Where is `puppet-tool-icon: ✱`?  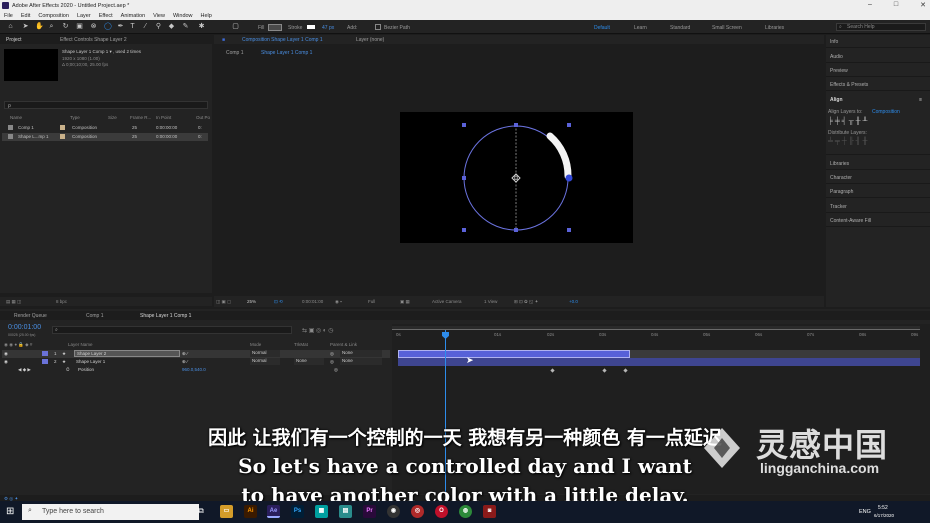
puppet-tool-icon: ✱ is located at coordinates (201, 26).